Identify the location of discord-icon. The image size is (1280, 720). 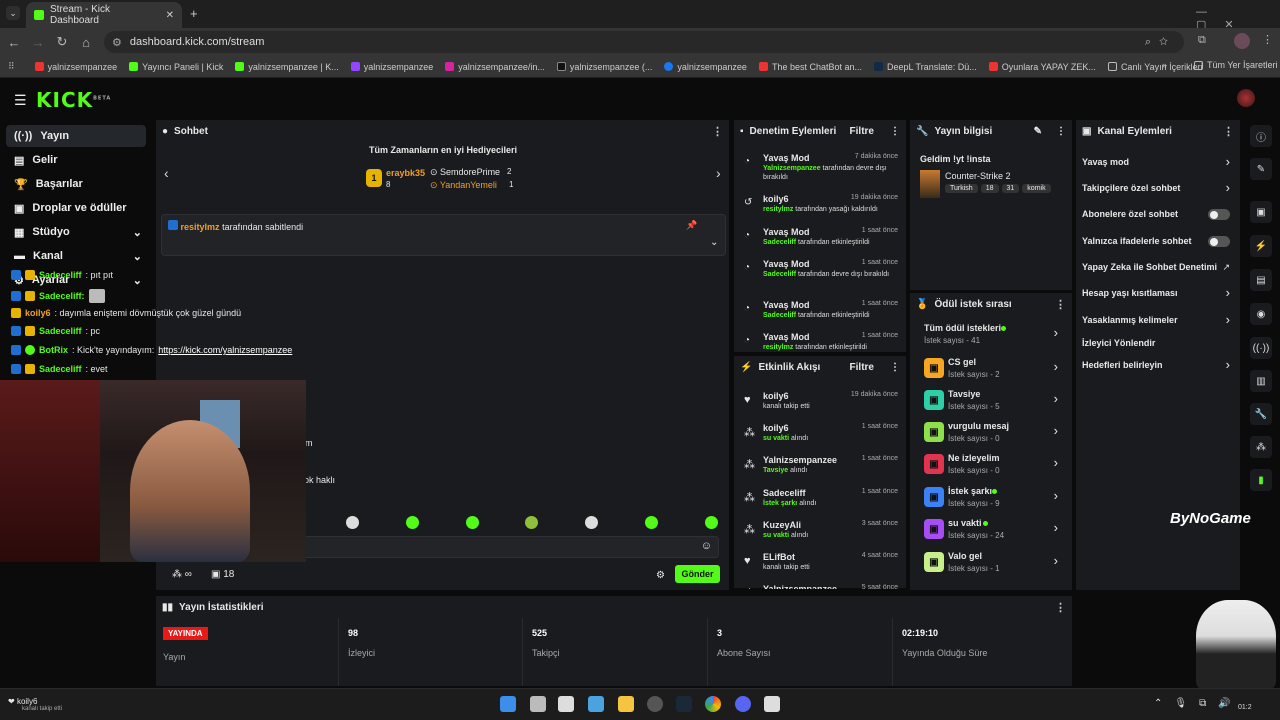
(743, 704).